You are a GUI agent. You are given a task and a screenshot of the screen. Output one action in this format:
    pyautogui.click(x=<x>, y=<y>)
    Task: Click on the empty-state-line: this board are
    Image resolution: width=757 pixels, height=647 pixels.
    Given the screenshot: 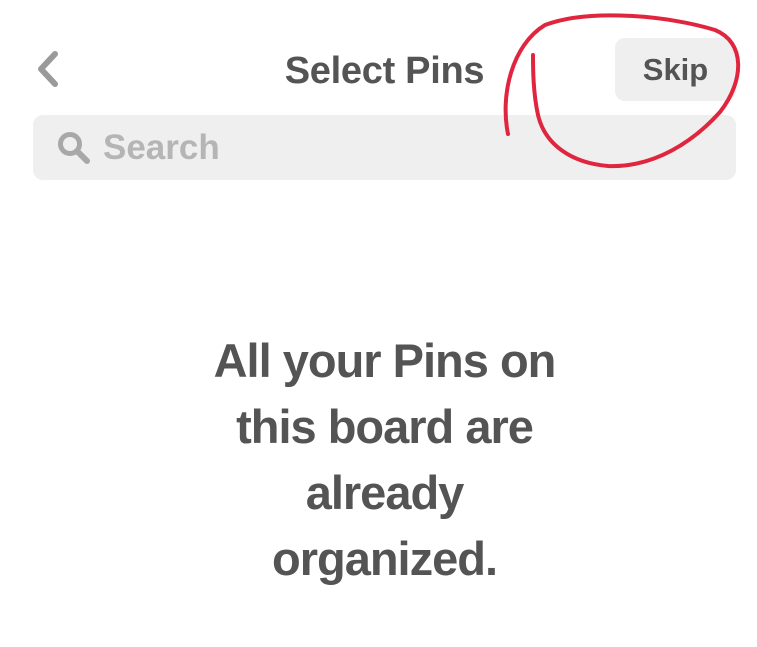 What is the action you would take?
    pyautogui.click(x=385, y=426)
    